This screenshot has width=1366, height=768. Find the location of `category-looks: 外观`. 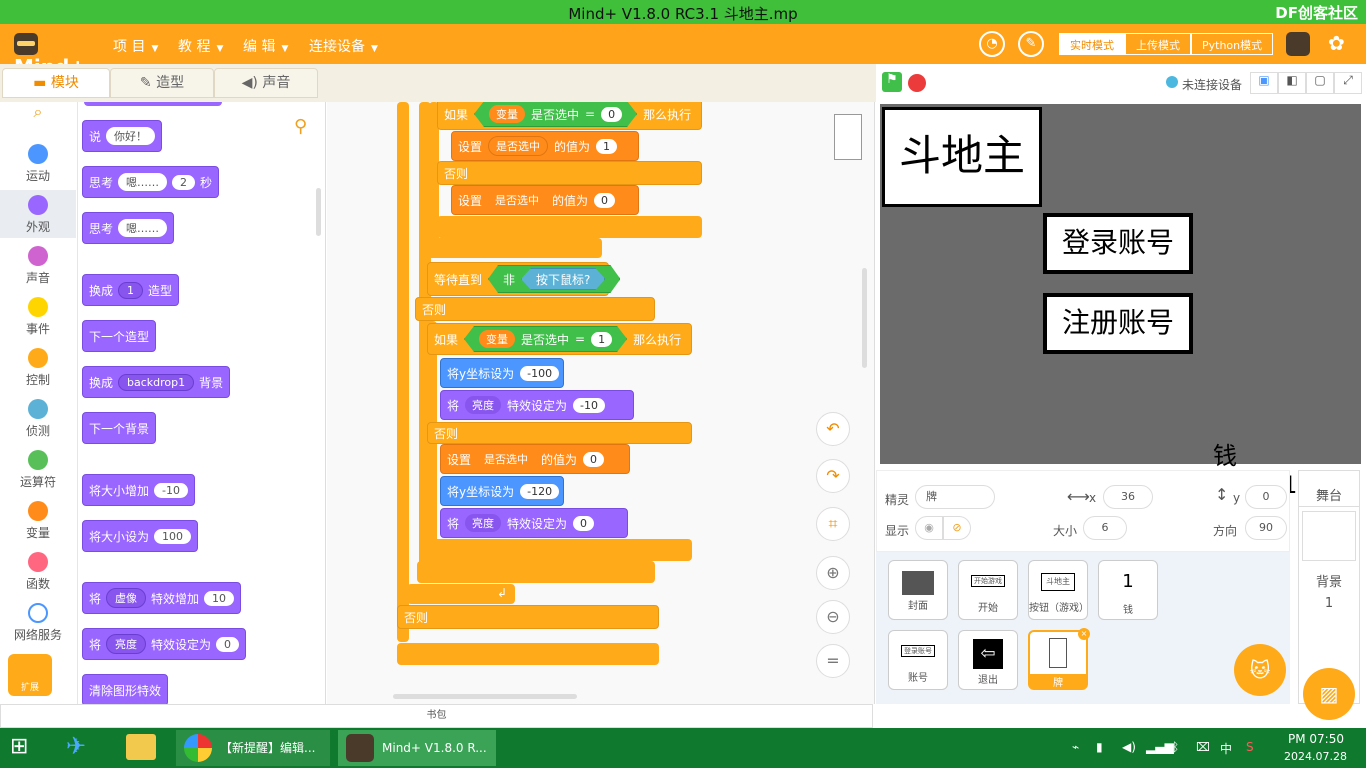

category-looks: 外观 is located at coordinates (38, 214).